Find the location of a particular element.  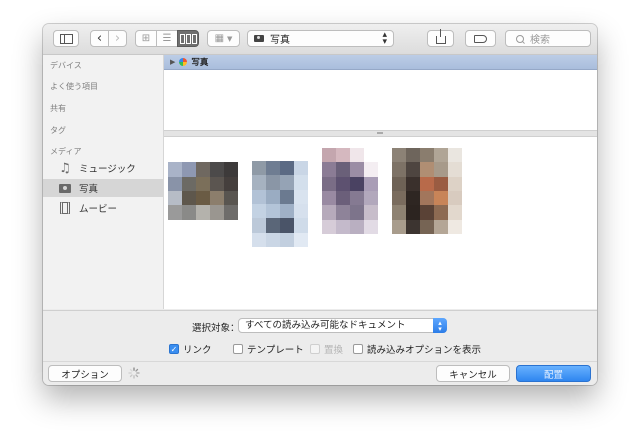

view-list-button: ☰ is located at coordinates (167, 38).